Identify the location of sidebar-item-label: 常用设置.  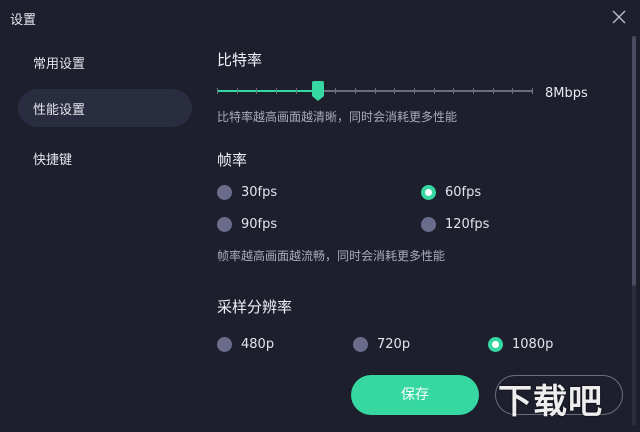
(59, 64).